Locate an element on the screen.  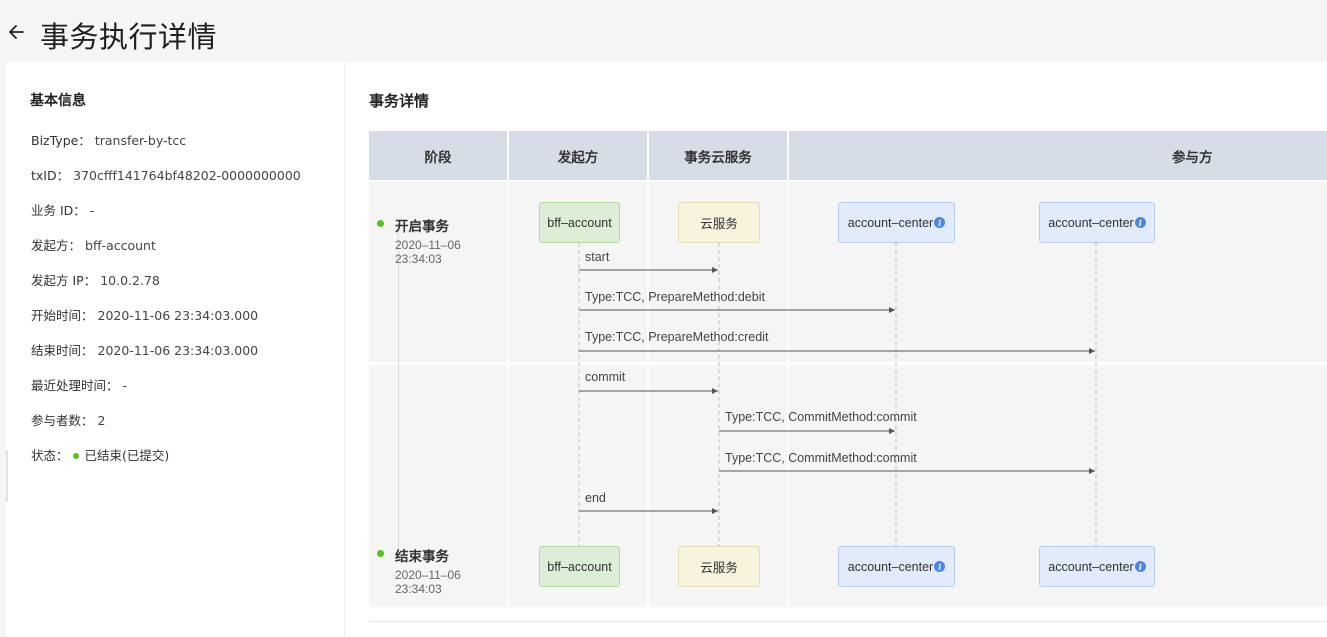
lane-cloud-bottom: 云服务 is located at coordinates (719, 566).